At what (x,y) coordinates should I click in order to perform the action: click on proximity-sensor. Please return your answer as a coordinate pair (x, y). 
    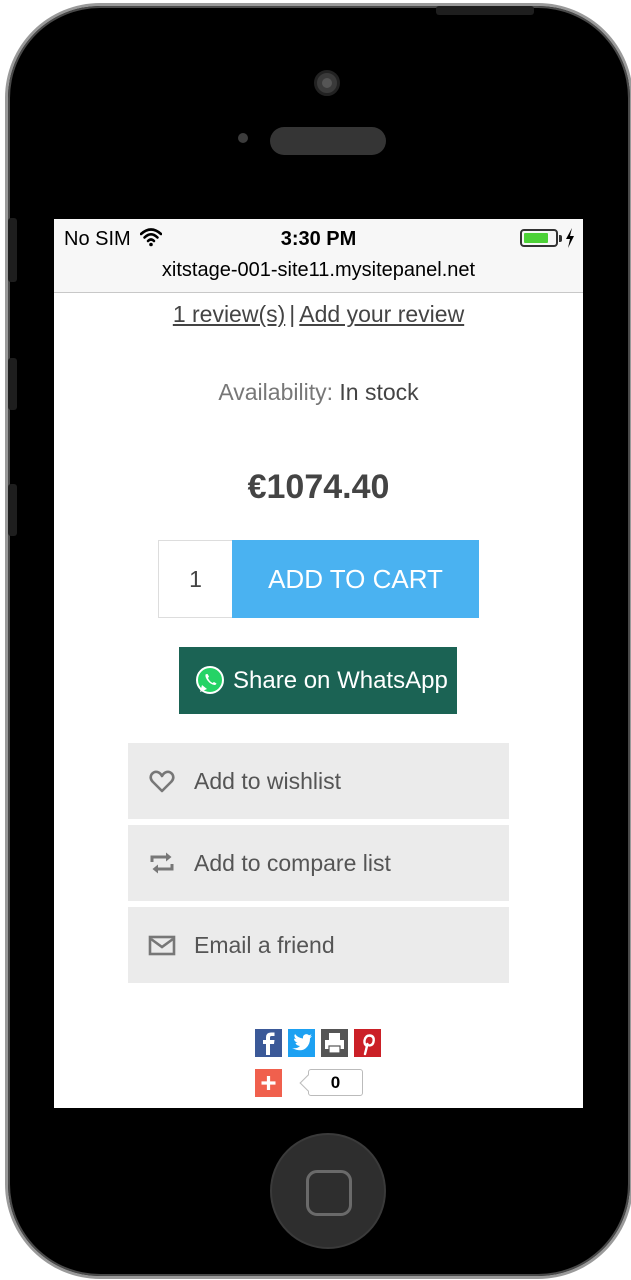
    Looking at the image, I should click on (243, 138).